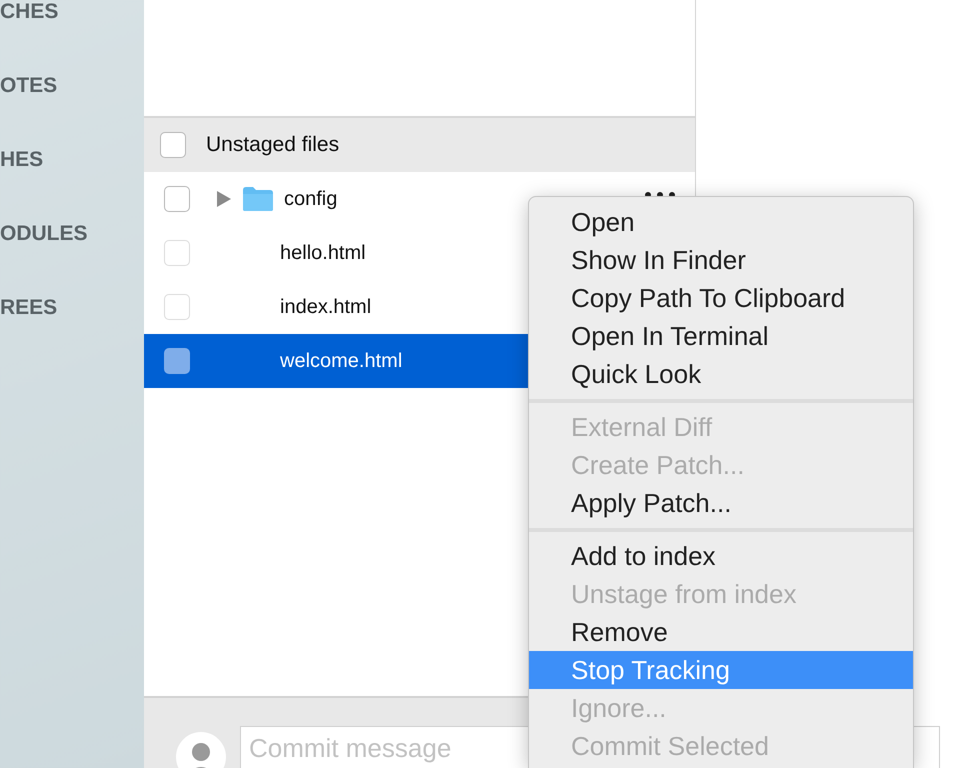 Image resolution: width=980 pixels, height=768 pixels. Describe the element at coordinates (44, 234) in the screenshot. I see `section-heading: ODULES` at that location.